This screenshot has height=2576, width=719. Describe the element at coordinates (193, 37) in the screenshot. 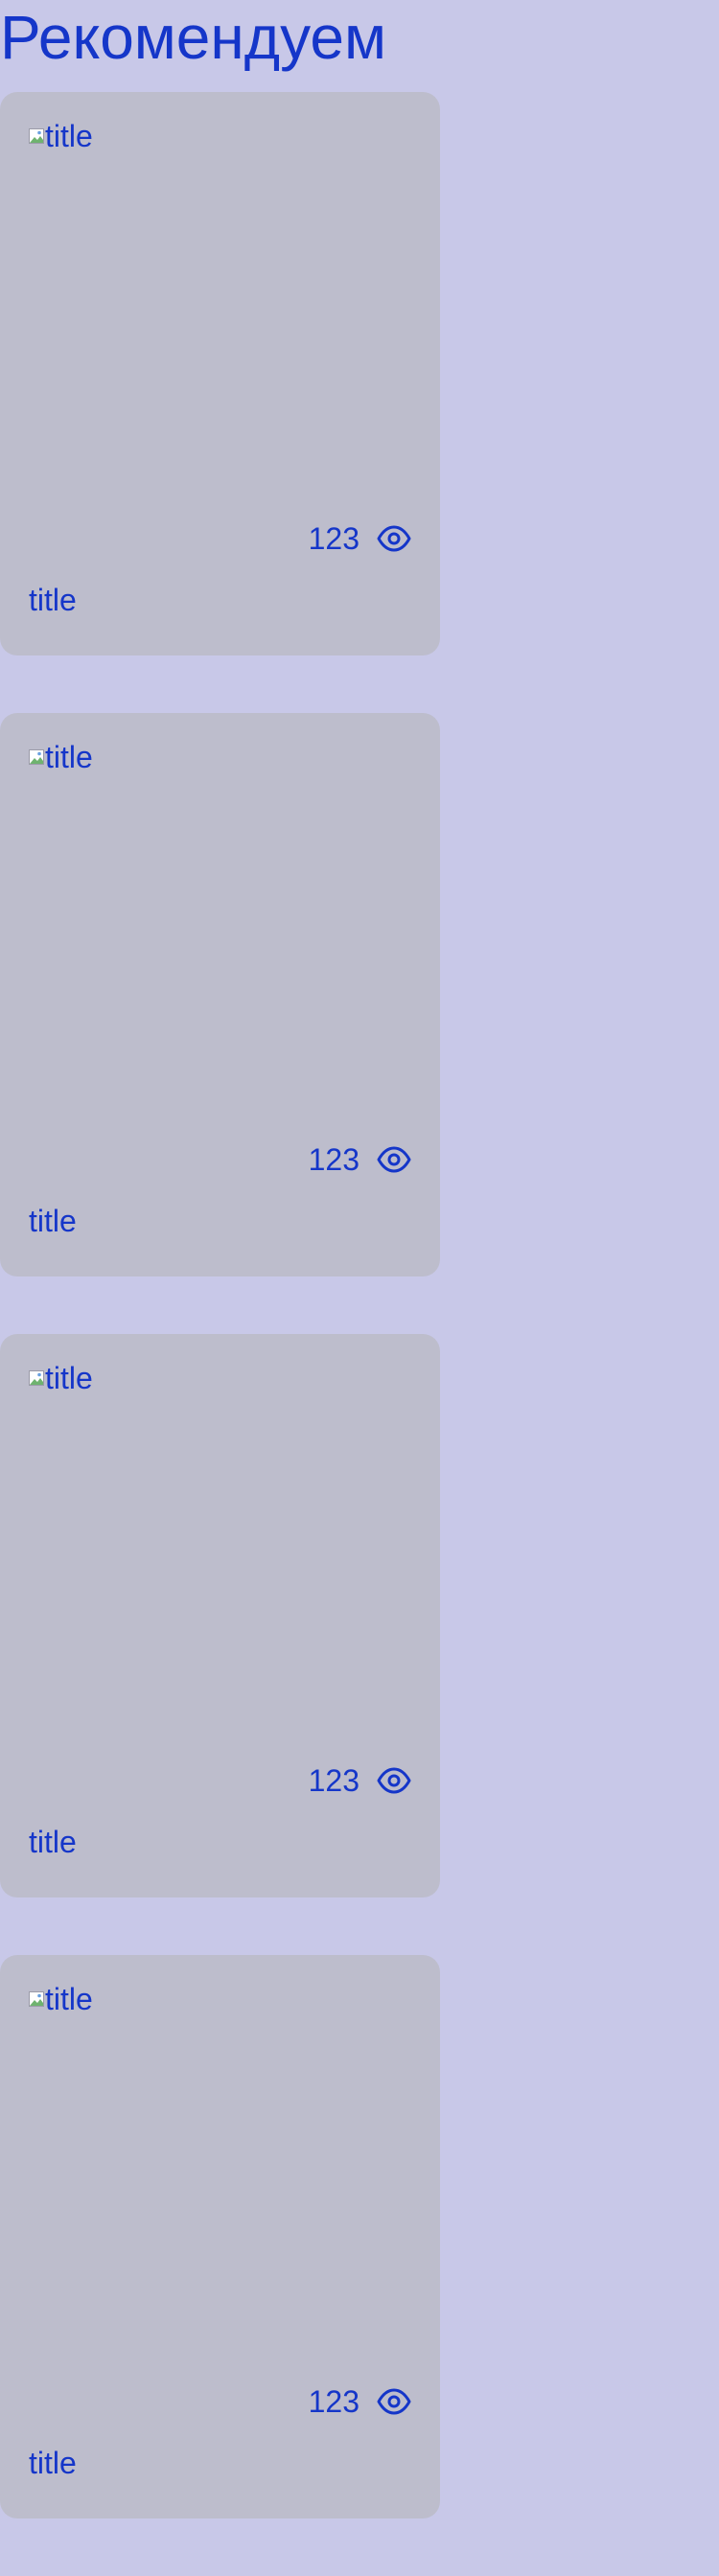

I see `section-title: Рекомендуем` at that location.